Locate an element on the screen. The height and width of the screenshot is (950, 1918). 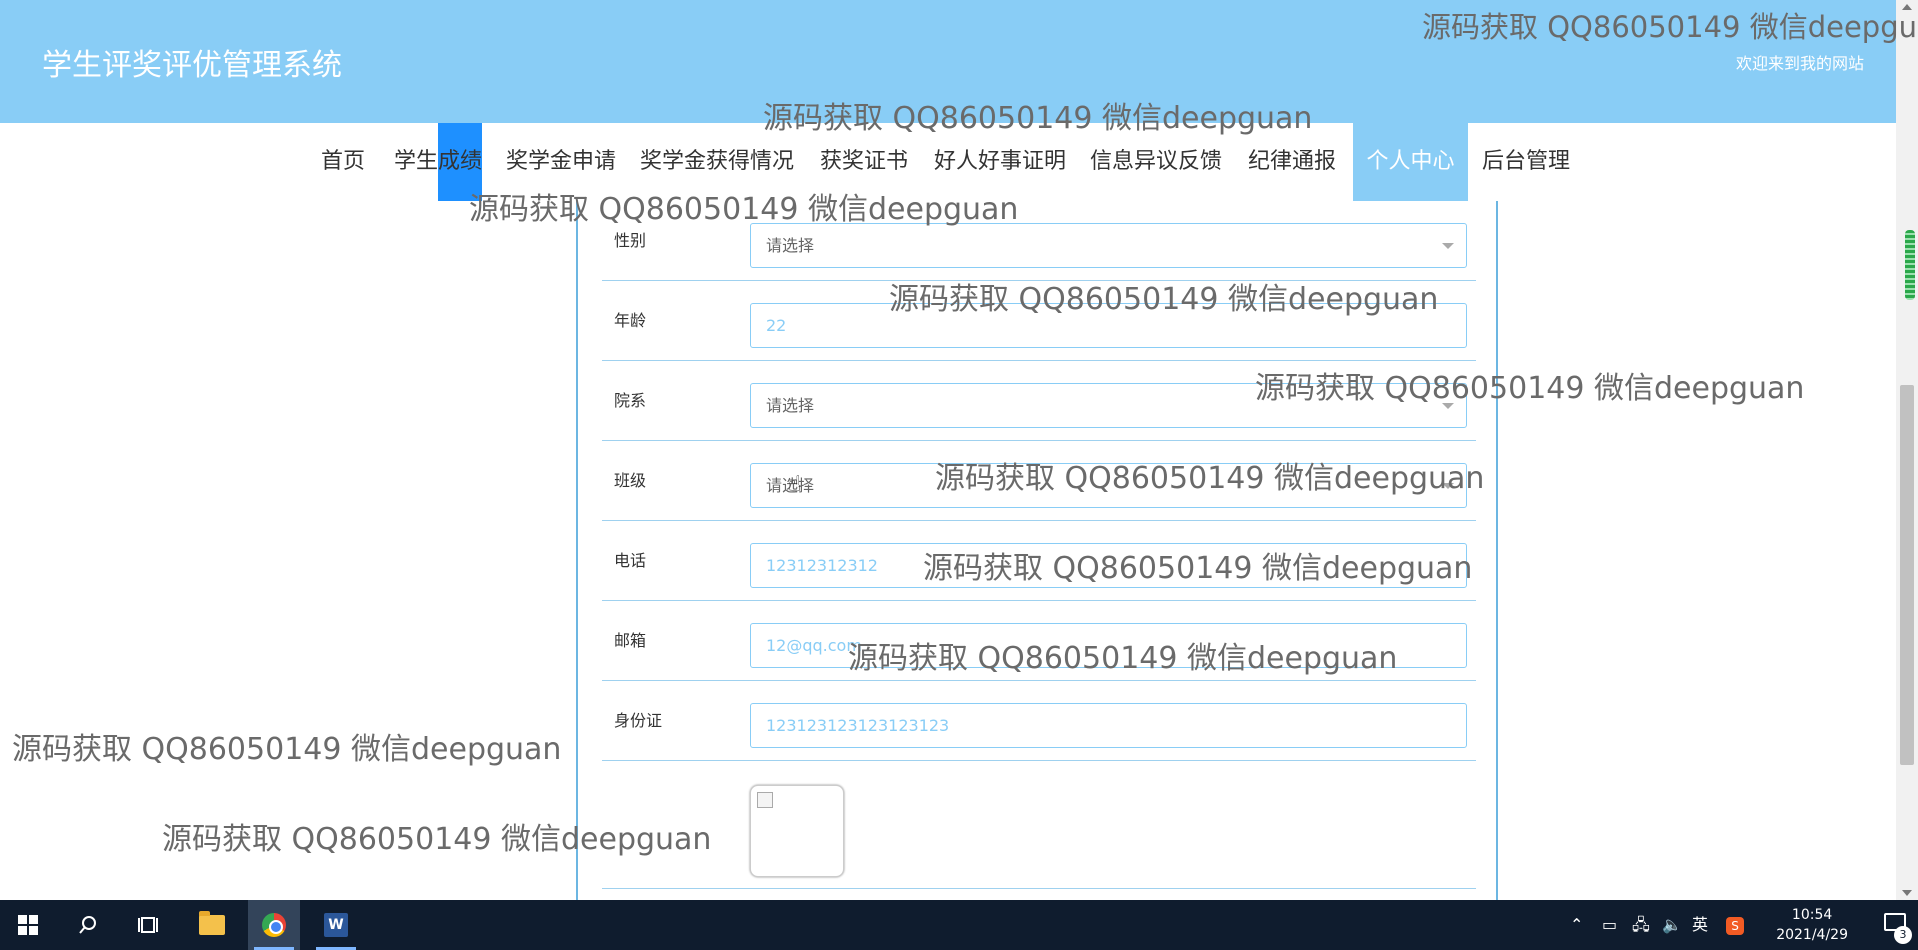
windows-logo-icon is located at coordinates (28, 925).